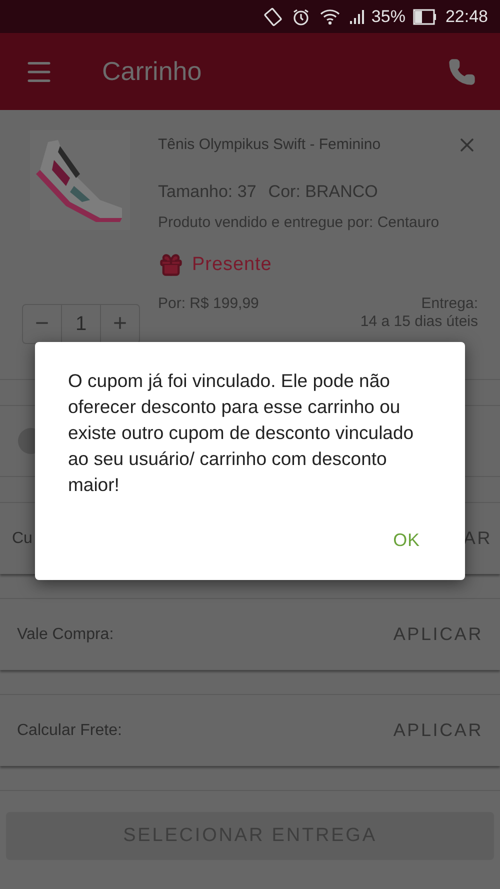 This screenshot has height=889, width=500. What do you see at coordinates (406, 540) in the screenshot?
I see `ok-button: OK` at bounding box center [406, 540].